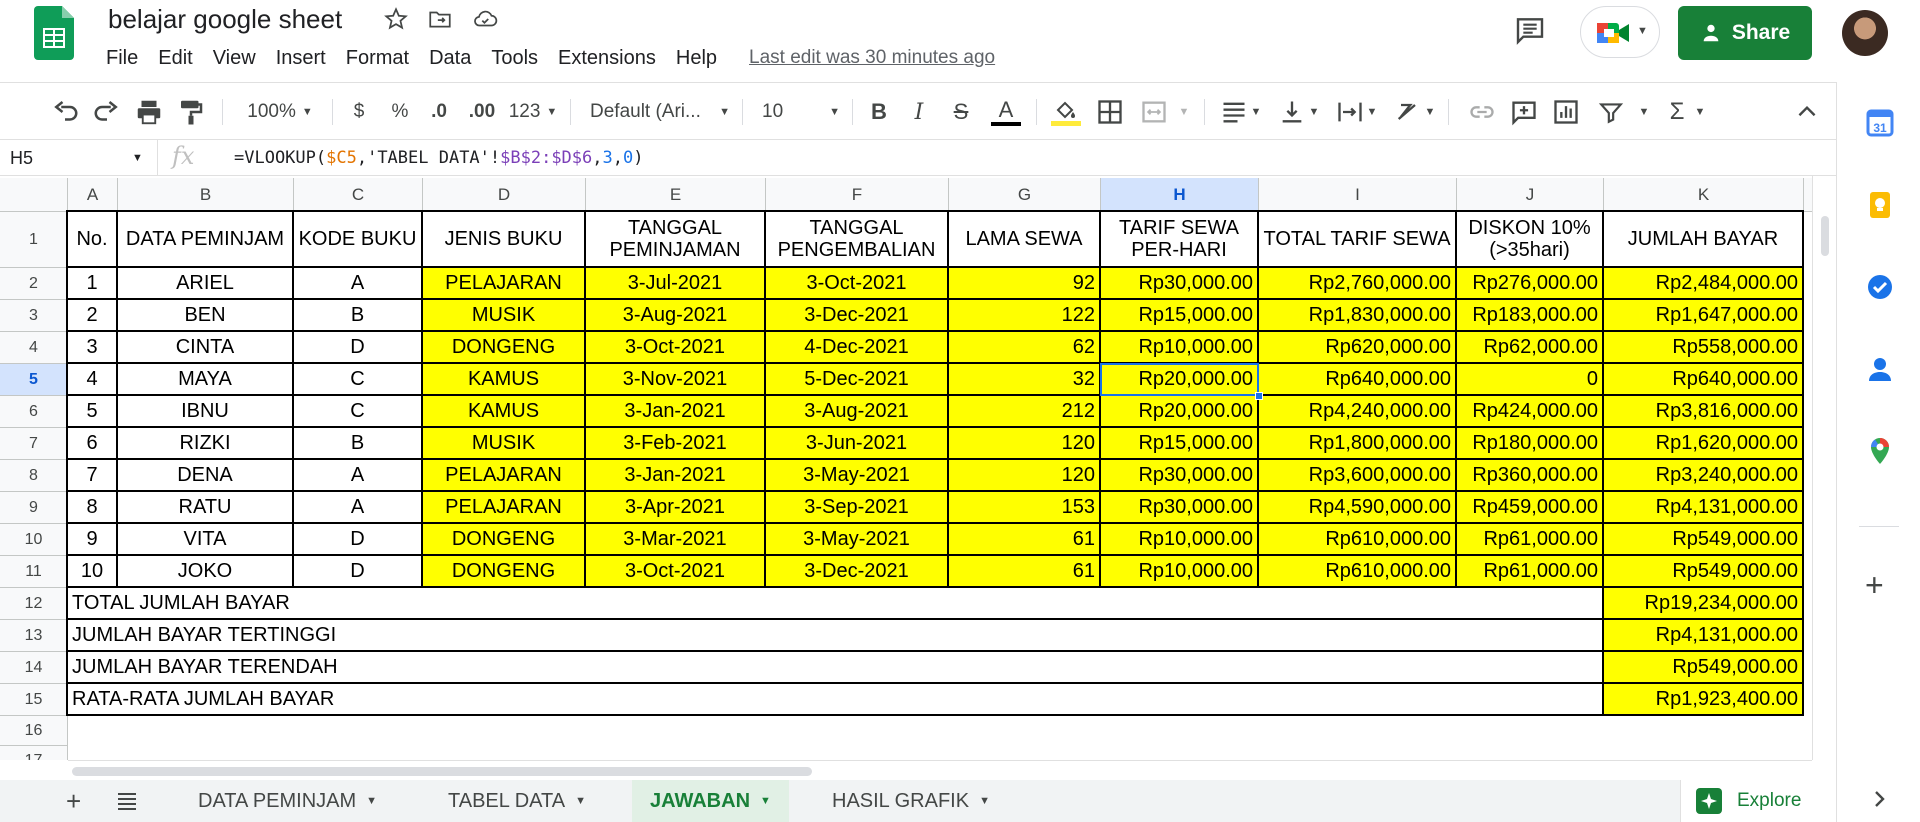  What do you see at coordinates (1430, 112) in the screenshot?
I see `text-rotation-dropdown-icon: ▼` at bounding box center [1430, 112].